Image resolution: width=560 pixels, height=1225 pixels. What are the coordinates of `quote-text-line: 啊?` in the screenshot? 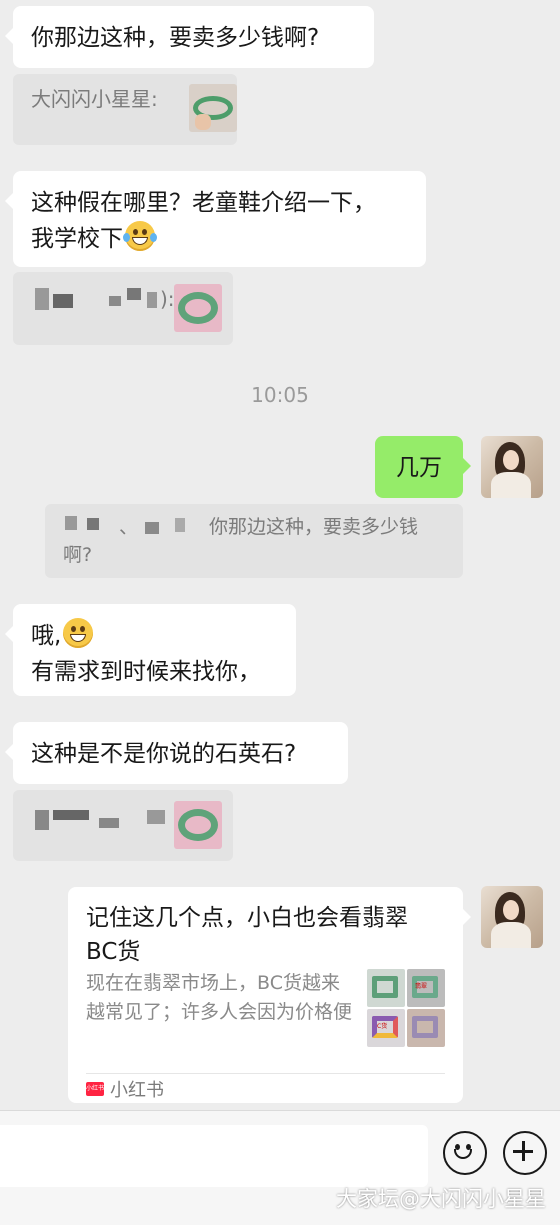 It's located at (78, 555).